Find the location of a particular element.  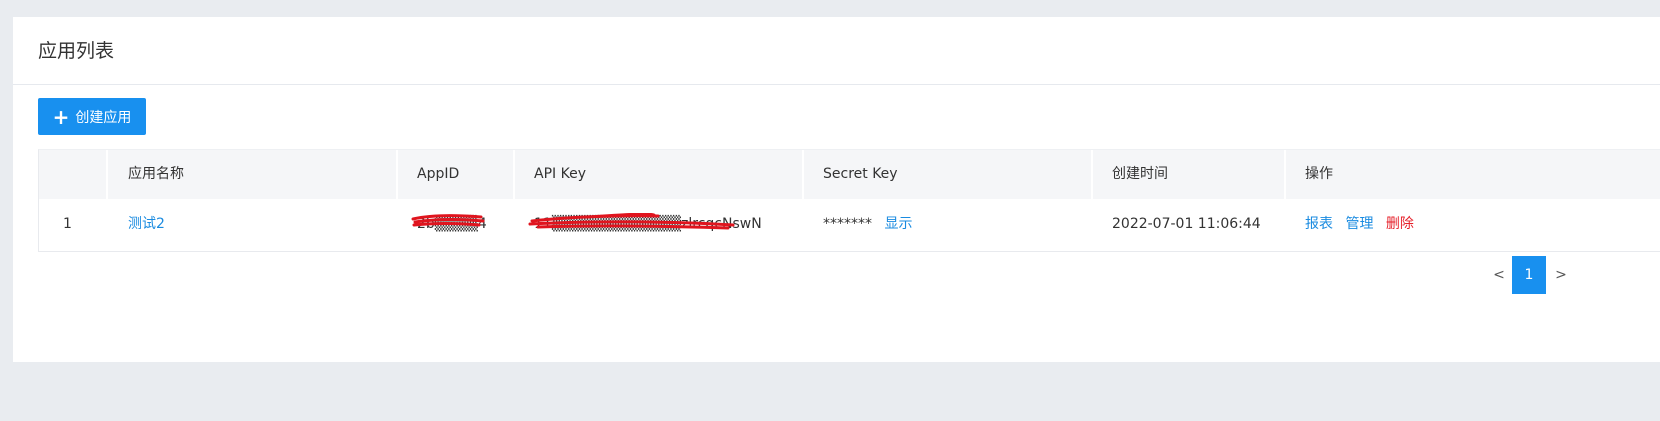

show-secret-link: 显示 is located at coordinates (898, 224).